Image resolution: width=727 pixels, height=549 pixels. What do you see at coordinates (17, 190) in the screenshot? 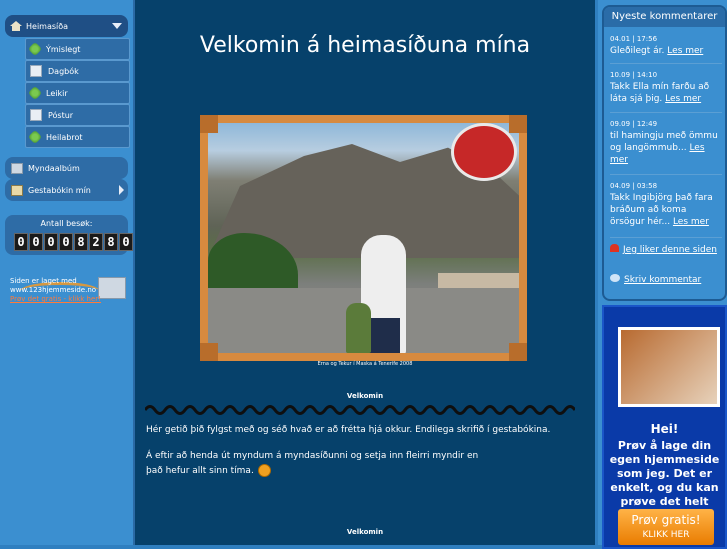
I see `book-icon` at bounding box center [17, 190].